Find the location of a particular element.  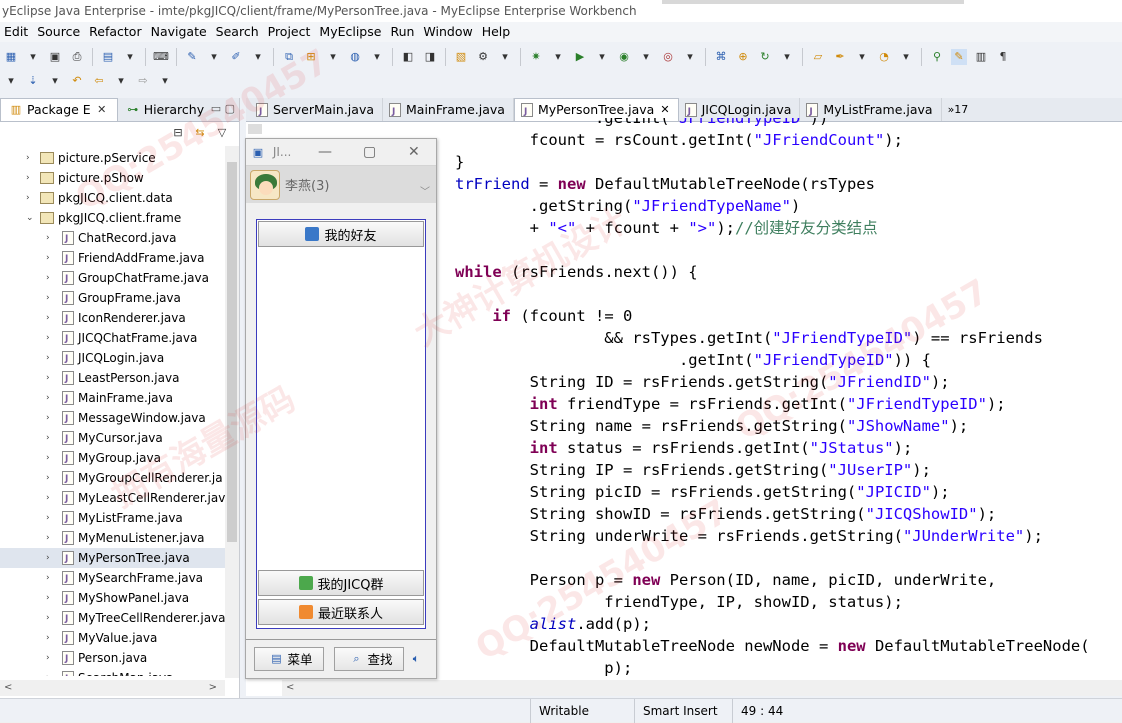

wizard-icon: ✎ is located at coordinates (192, 57).